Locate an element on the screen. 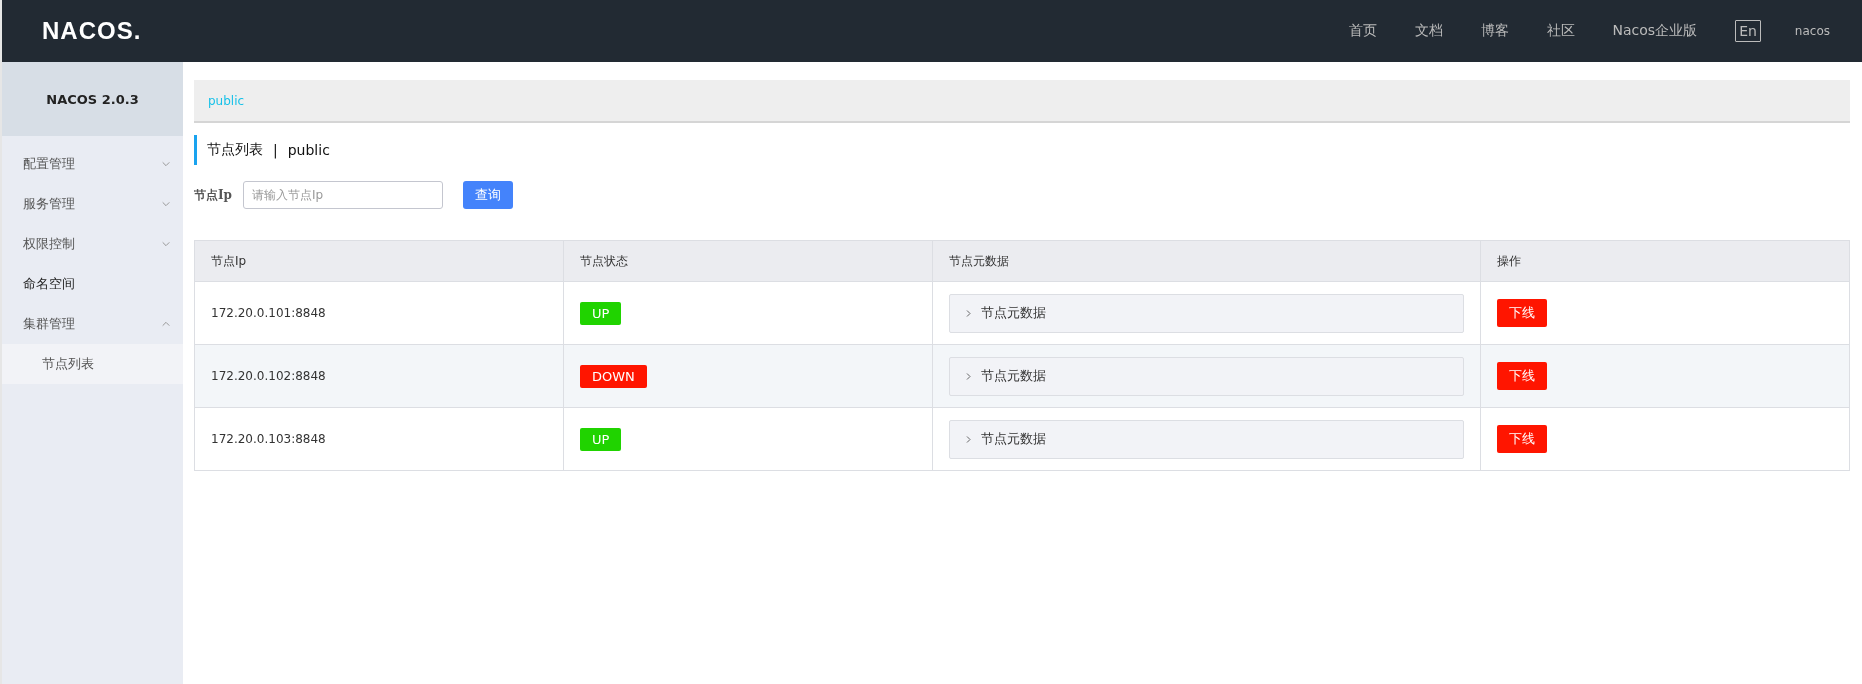 The image size is (1862, 684). user-name: nacos is located at coordinates (1812, 31).